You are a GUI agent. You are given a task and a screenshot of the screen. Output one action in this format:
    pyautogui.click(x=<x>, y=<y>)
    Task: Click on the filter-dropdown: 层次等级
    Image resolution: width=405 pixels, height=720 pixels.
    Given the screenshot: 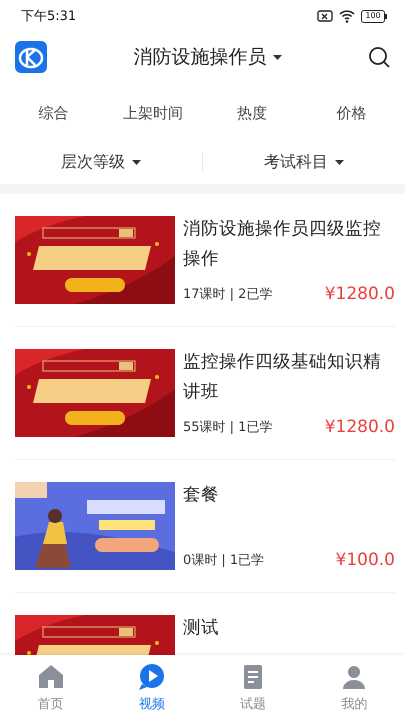 What is the action you would take?
    pyautogui.click(x=101, y=162)
    